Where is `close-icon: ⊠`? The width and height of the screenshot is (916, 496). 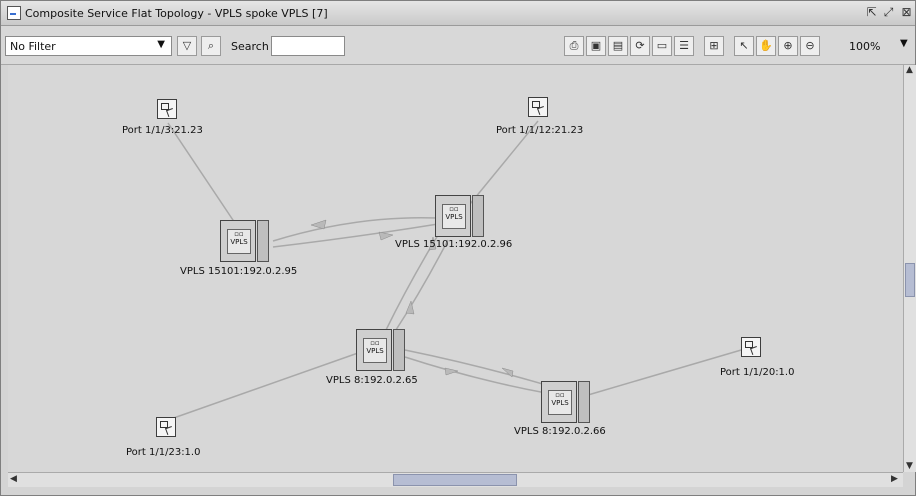
close-icon: ⊠ is located at coordinates (906, 12).